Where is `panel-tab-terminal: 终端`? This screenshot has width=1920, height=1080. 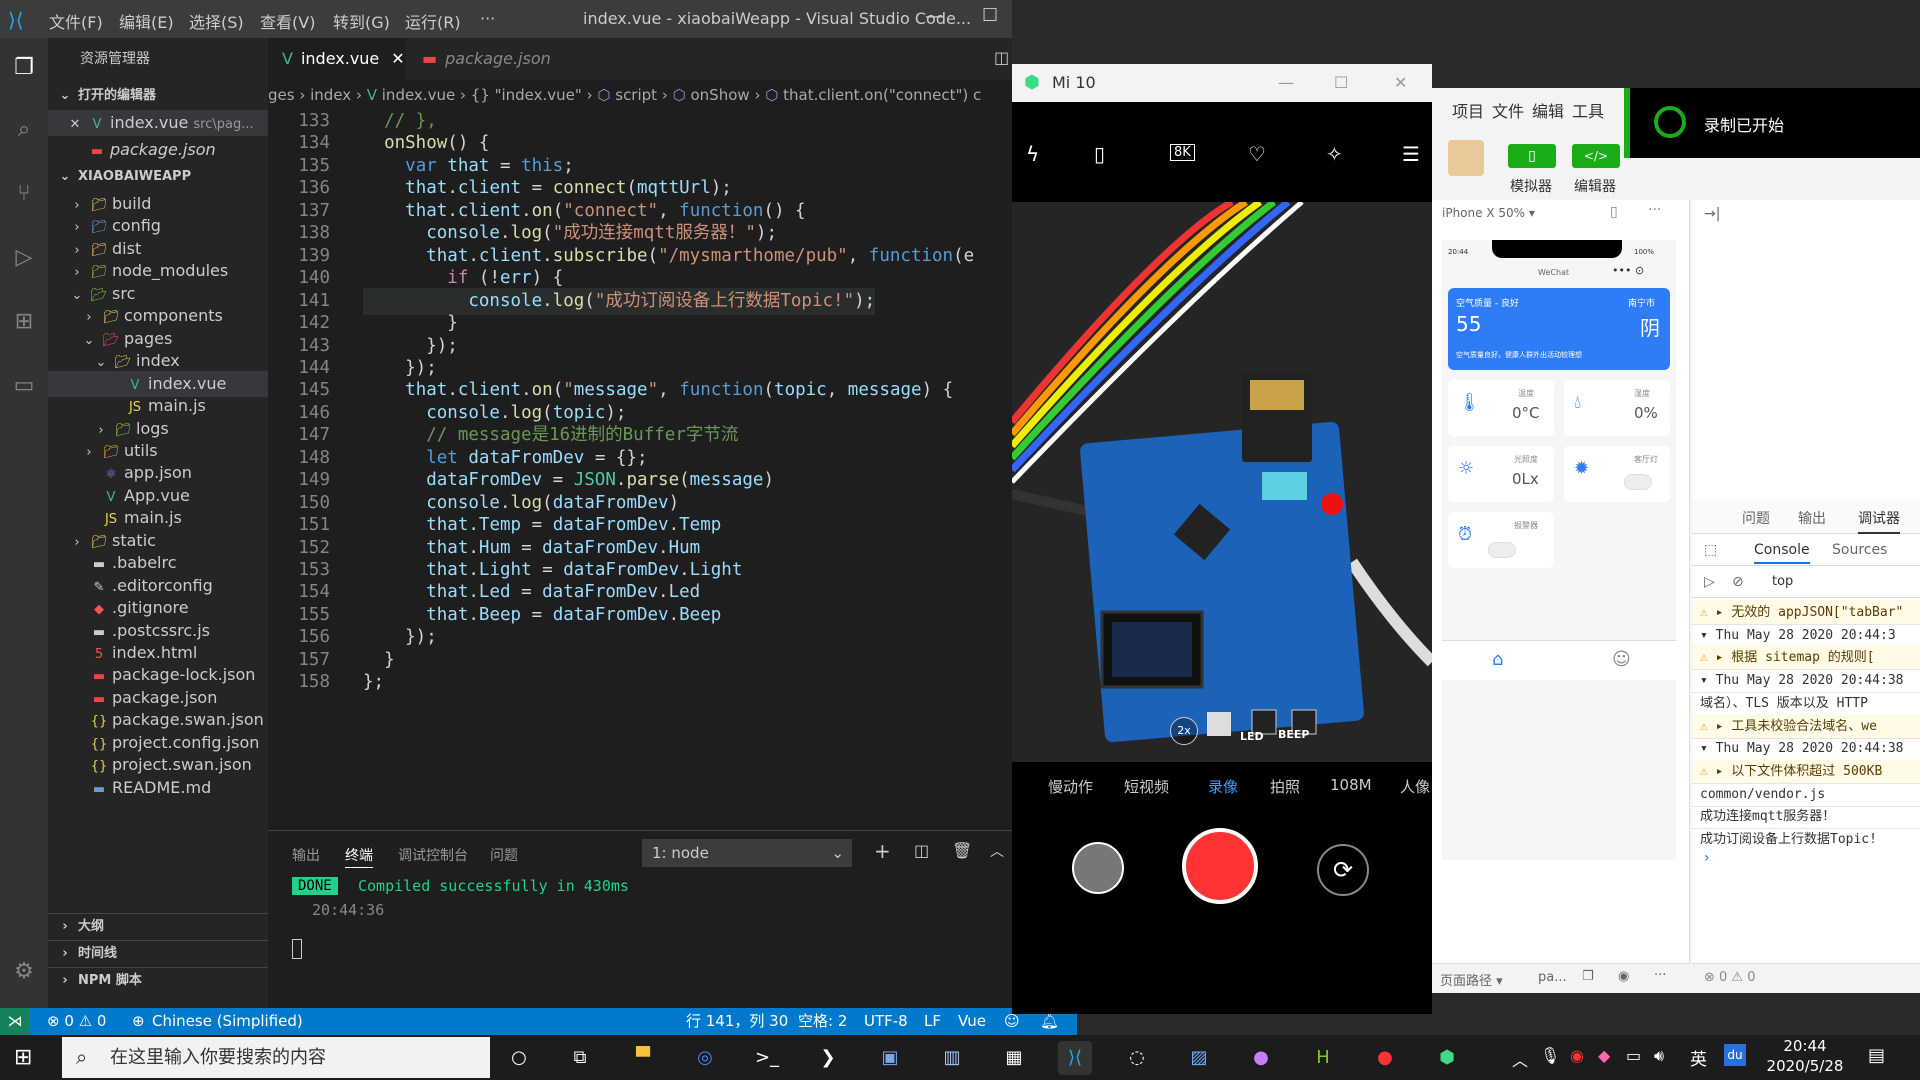
panel-tab-terminal: 终端 is located at coordinates (359, 856).